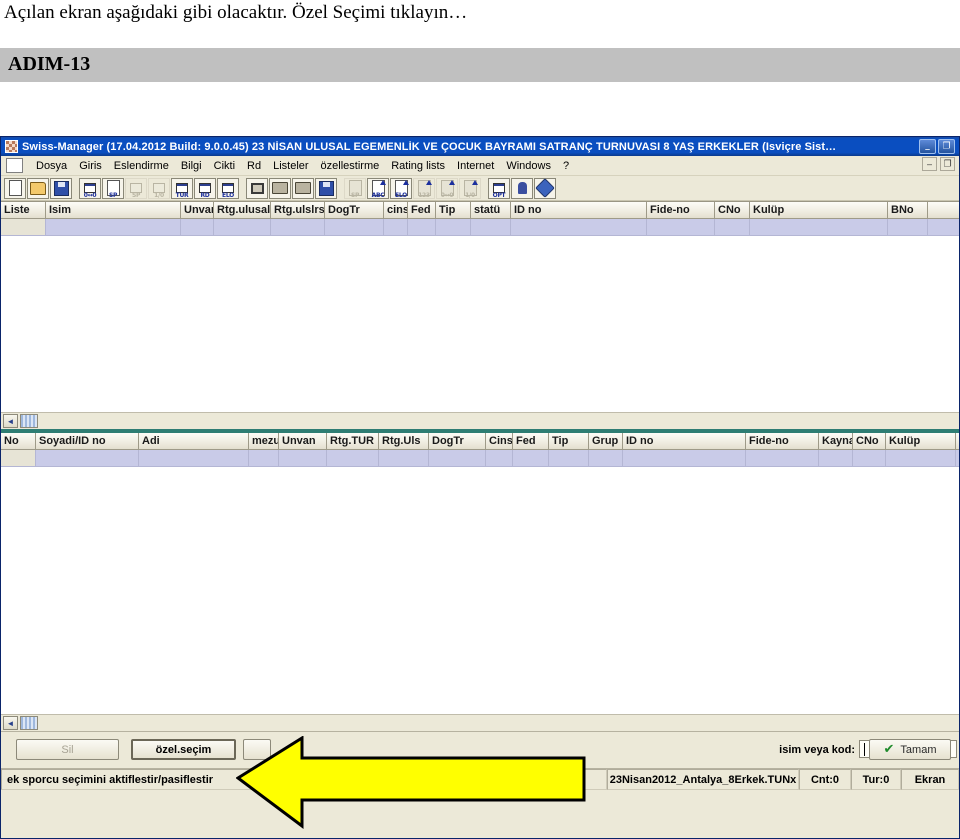  I want to click on column-header: Rtg.ulusal, so click(242, 210).